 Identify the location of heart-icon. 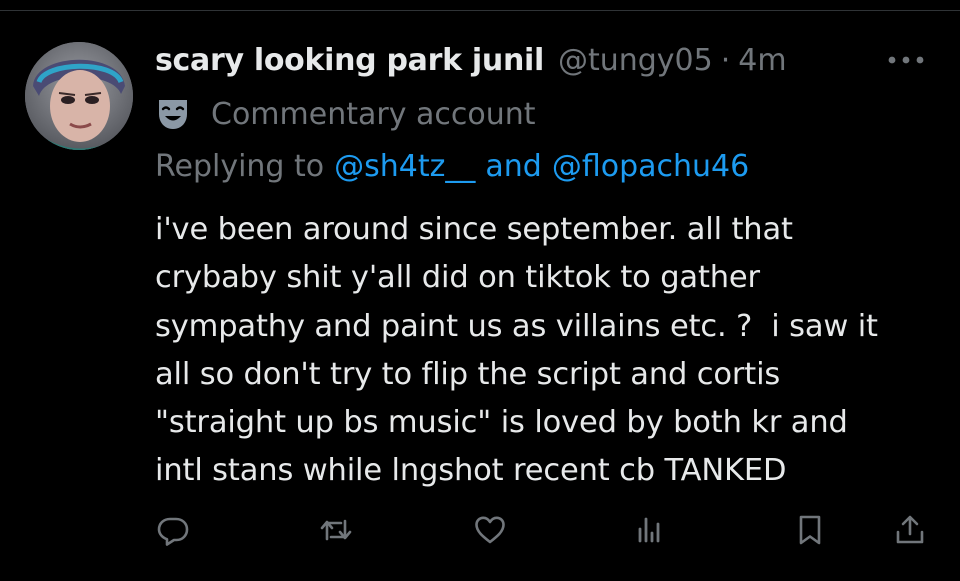
(490, 530).